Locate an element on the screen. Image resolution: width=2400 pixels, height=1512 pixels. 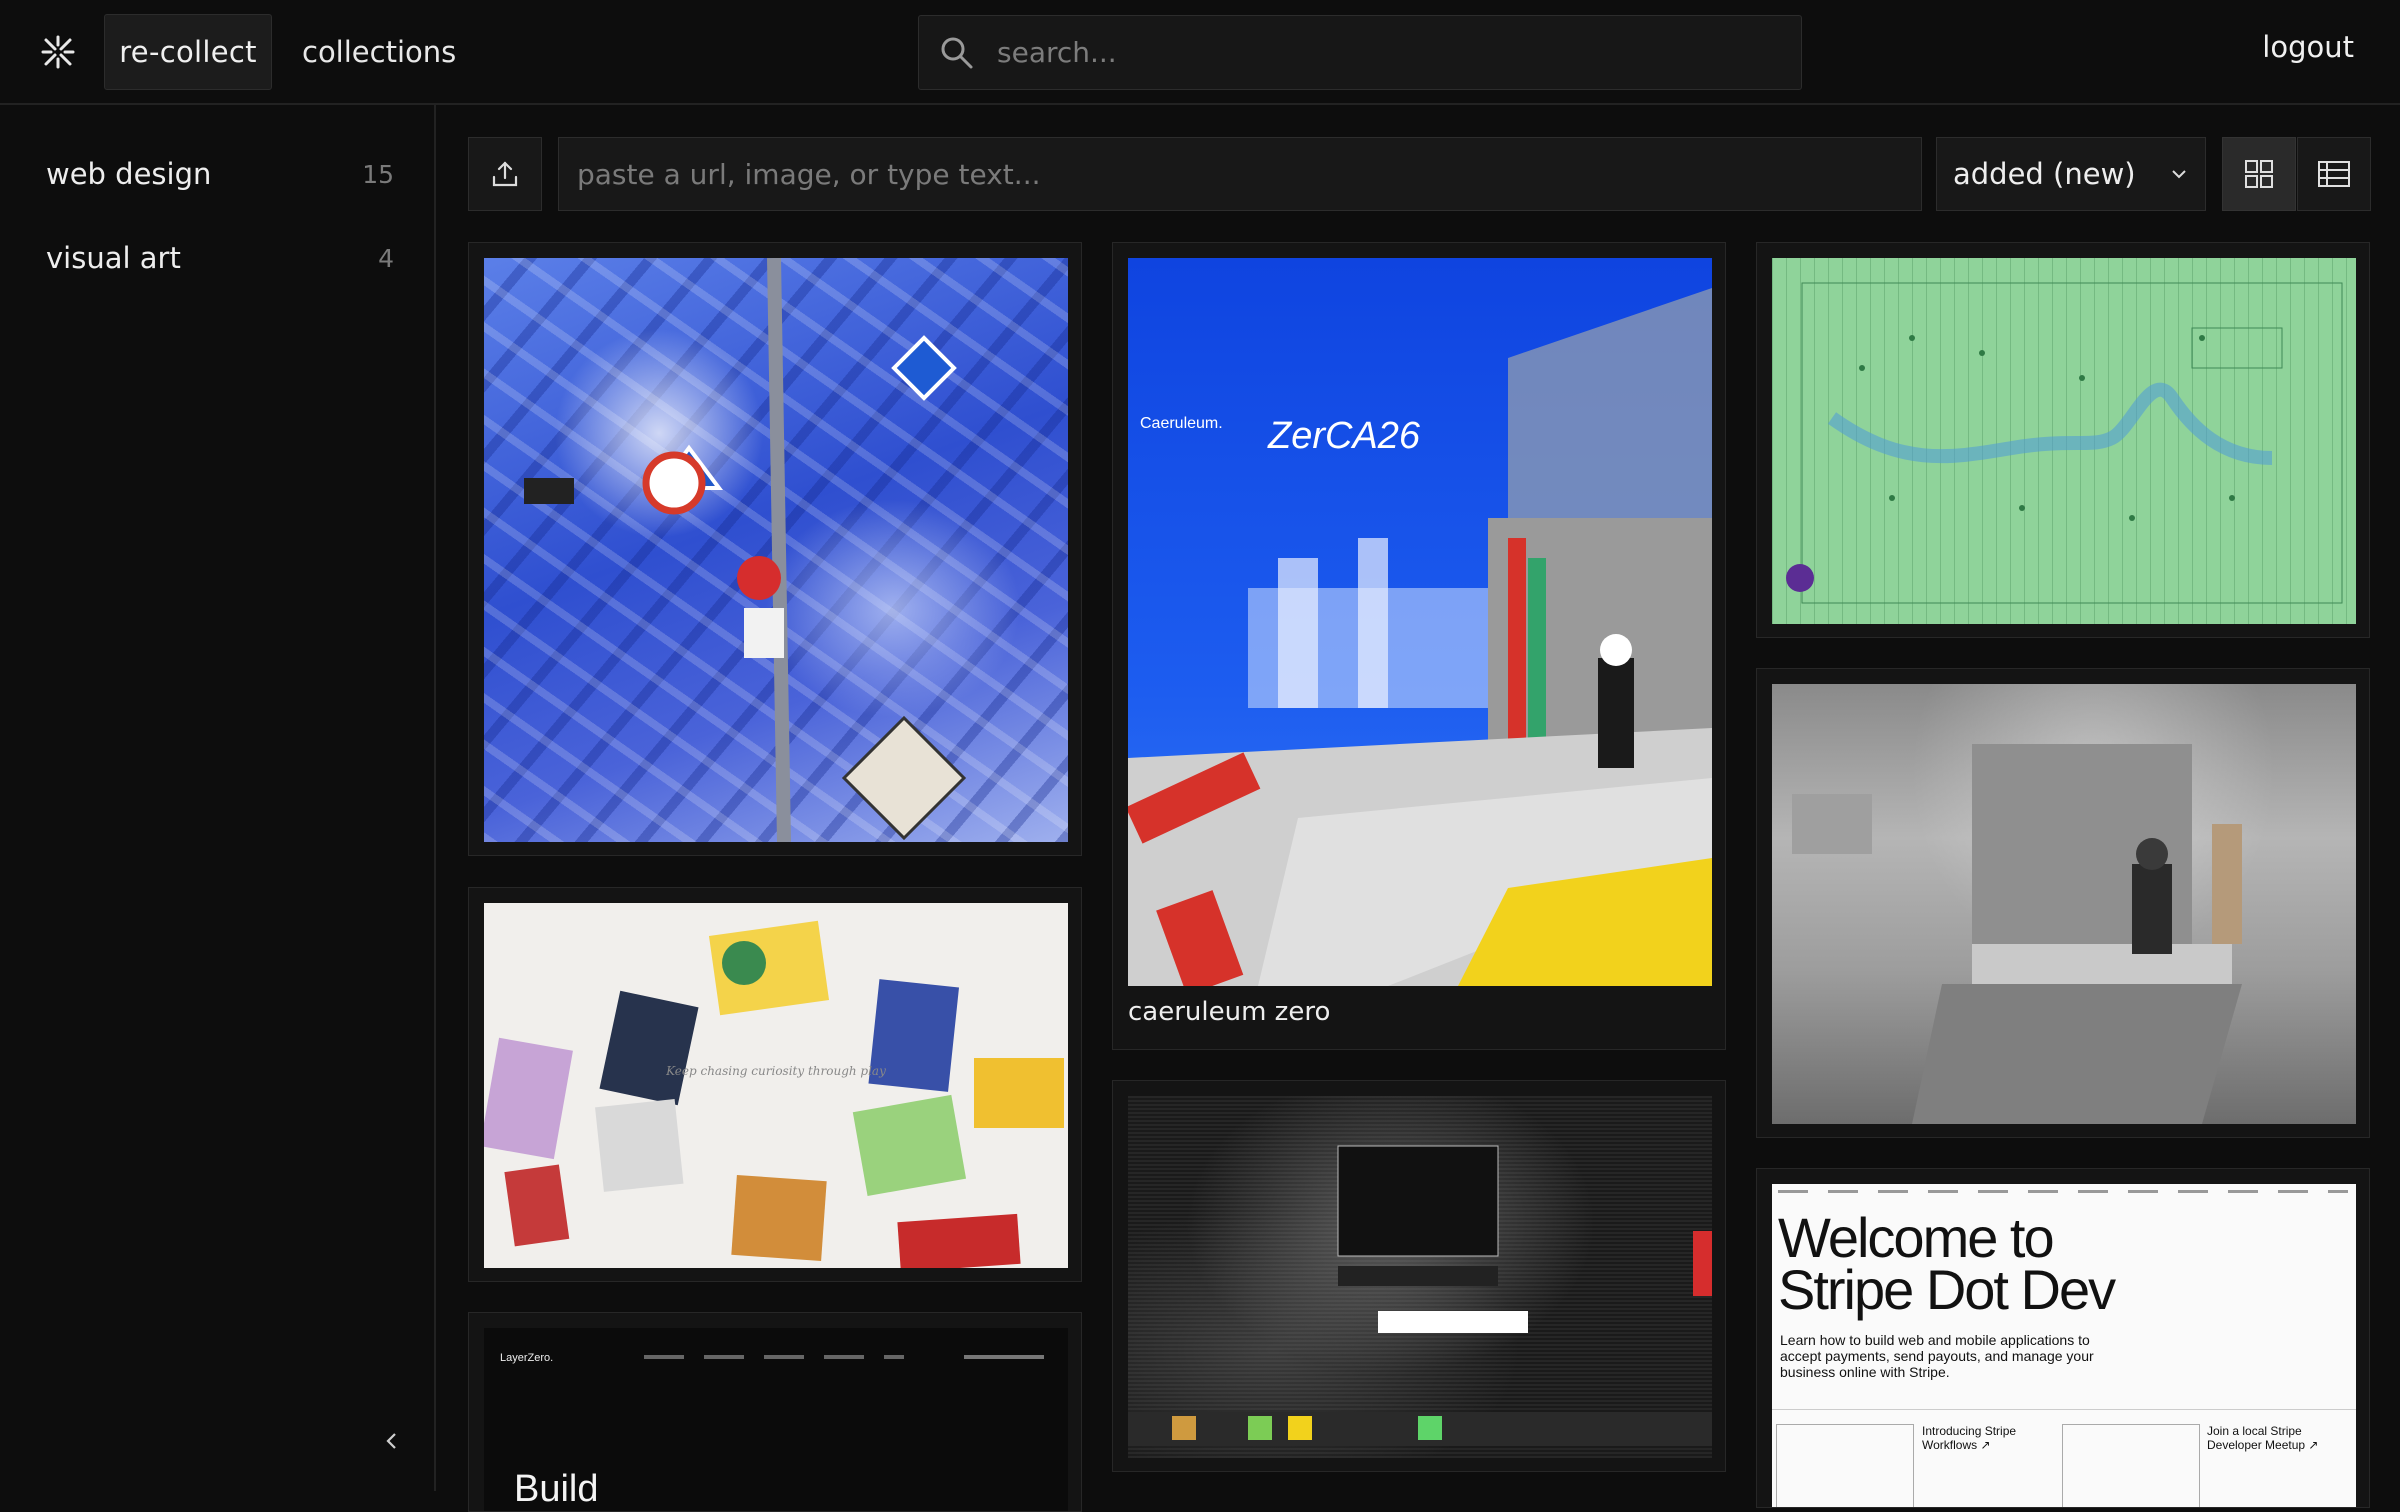
stripe-title-line2: Stripe Dot Dev is located at coordinates (1947, 1289).